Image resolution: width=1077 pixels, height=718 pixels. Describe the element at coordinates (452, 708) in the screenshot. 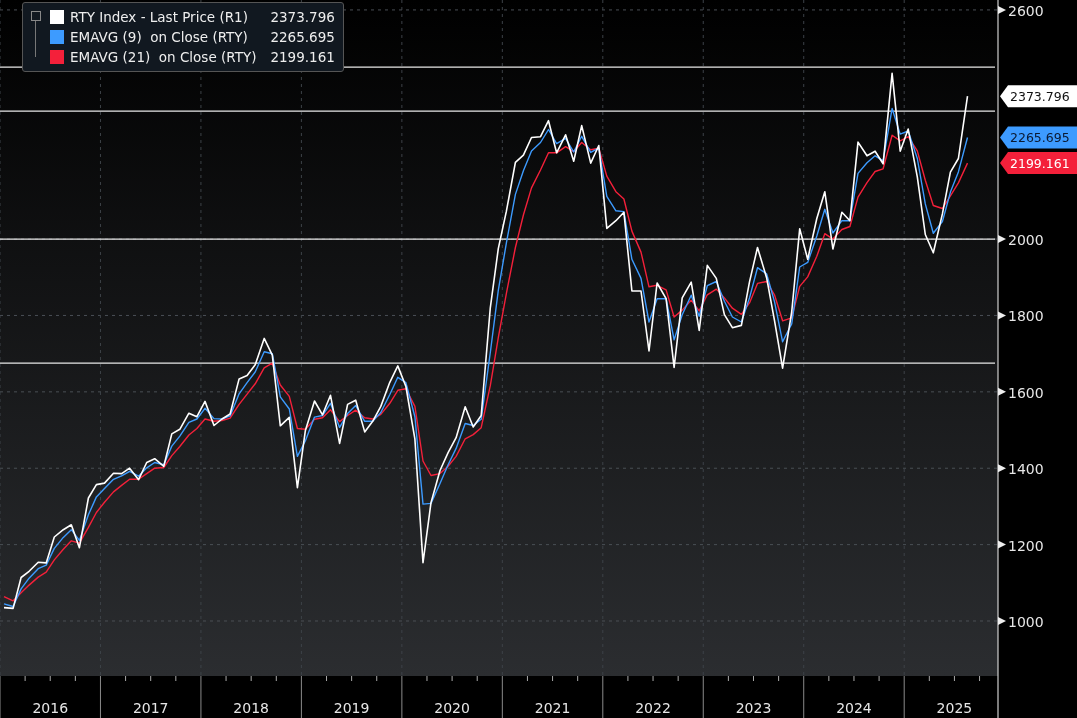

I see `year-label: 2020` at that location.